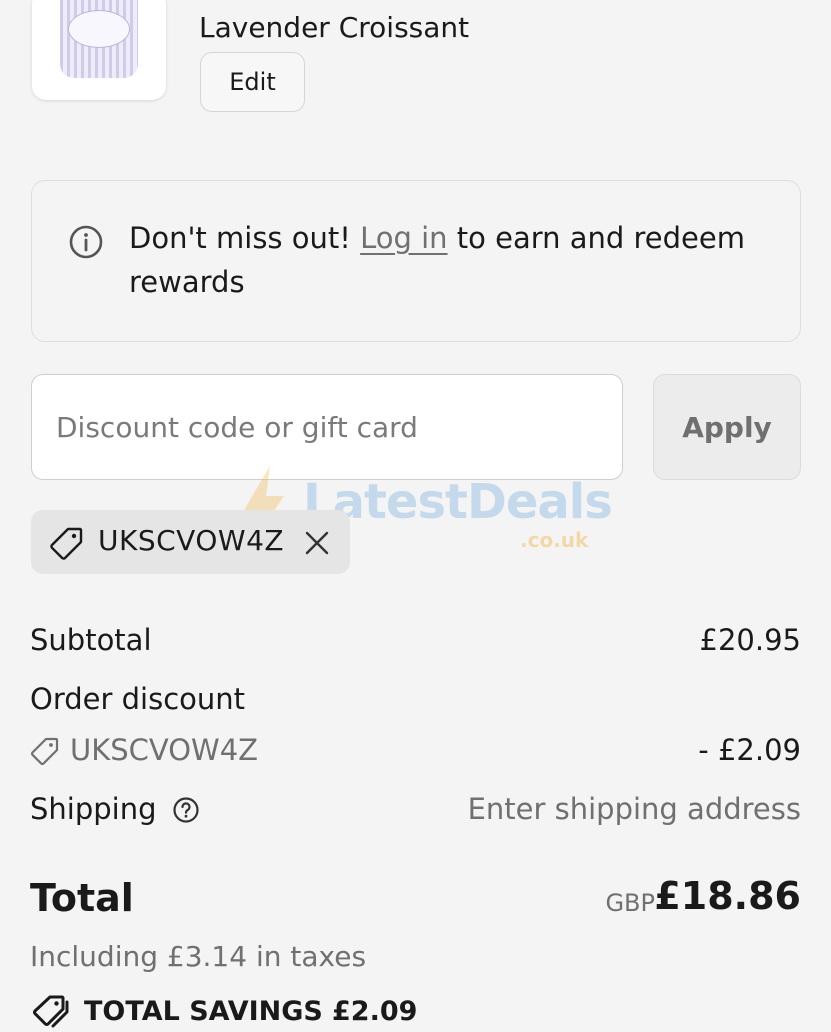 This screenshot has width=831, height=1032. I want to click on taxes-note: Including £3.14 in taxes, so click(198, 956).